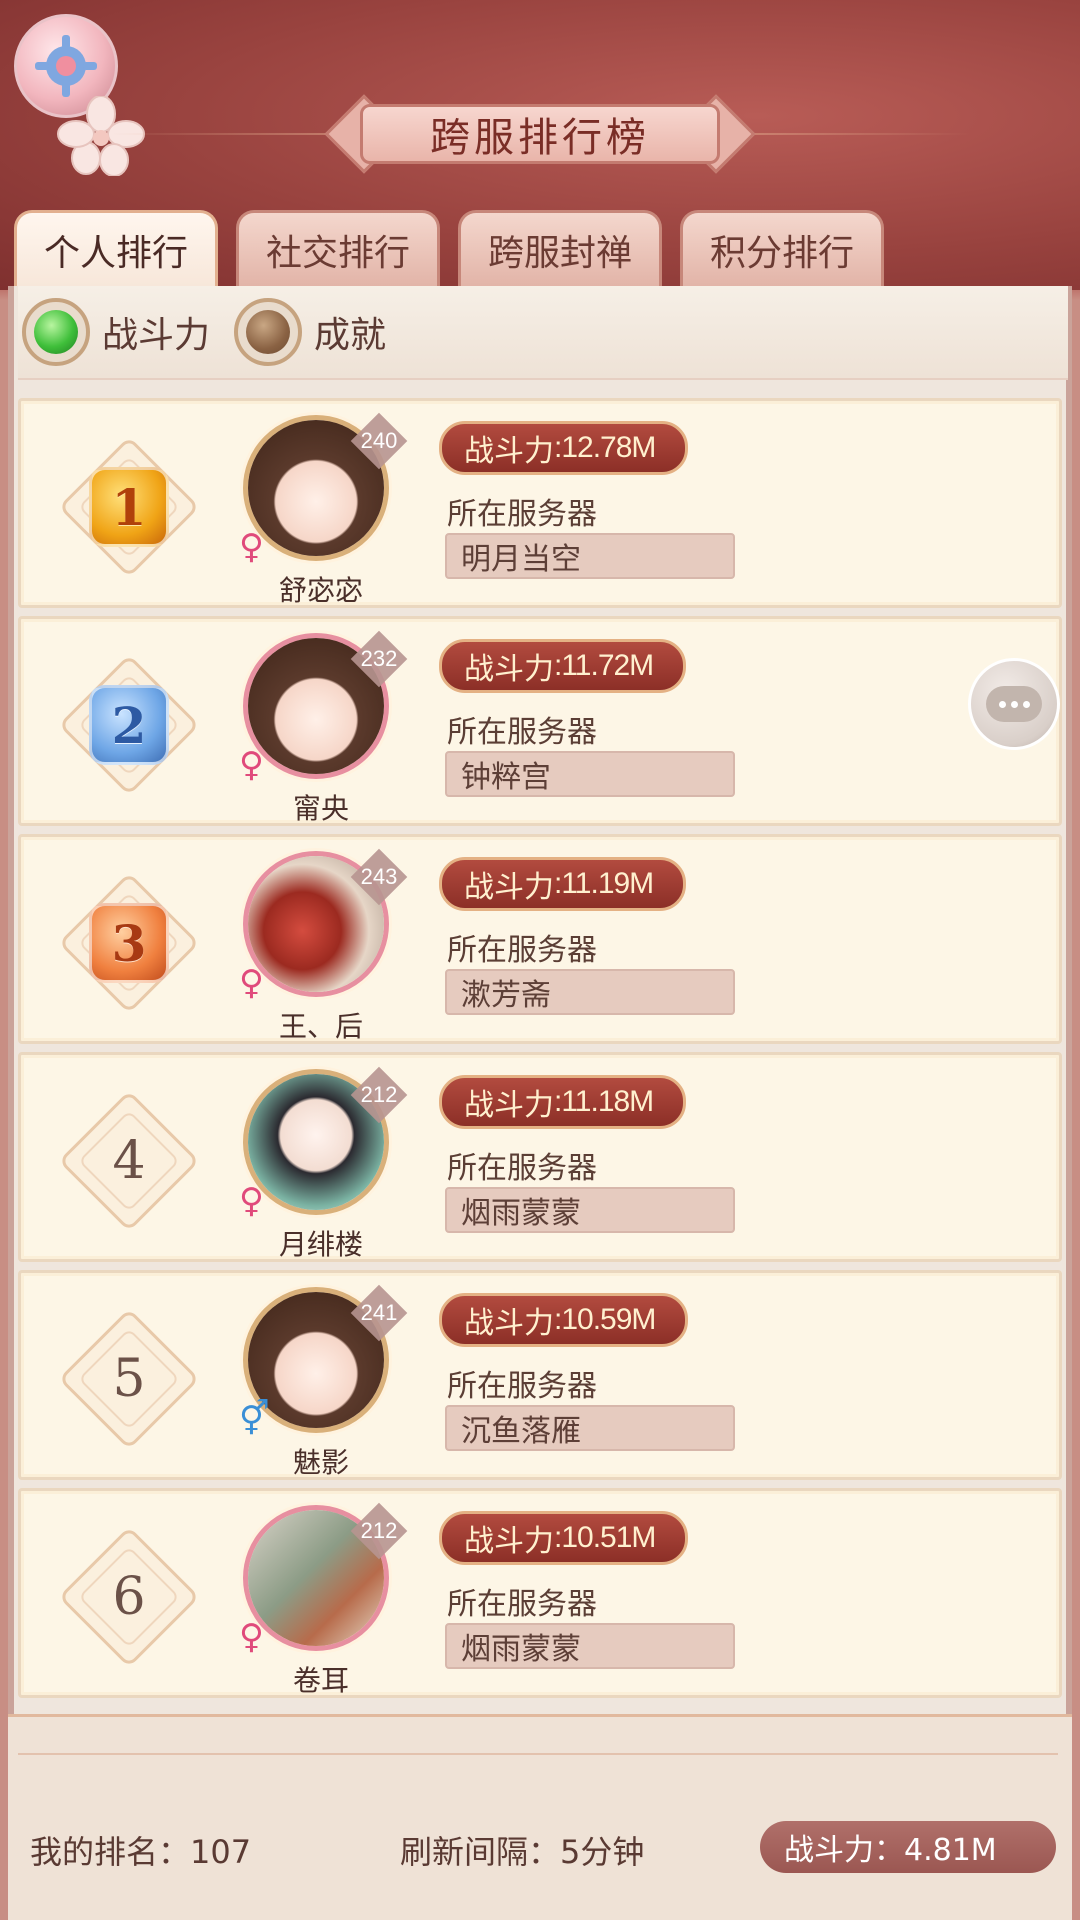 The image size is (1080, 1920). I want to click on filter-achievement-label: 成就, so click(350, 335).